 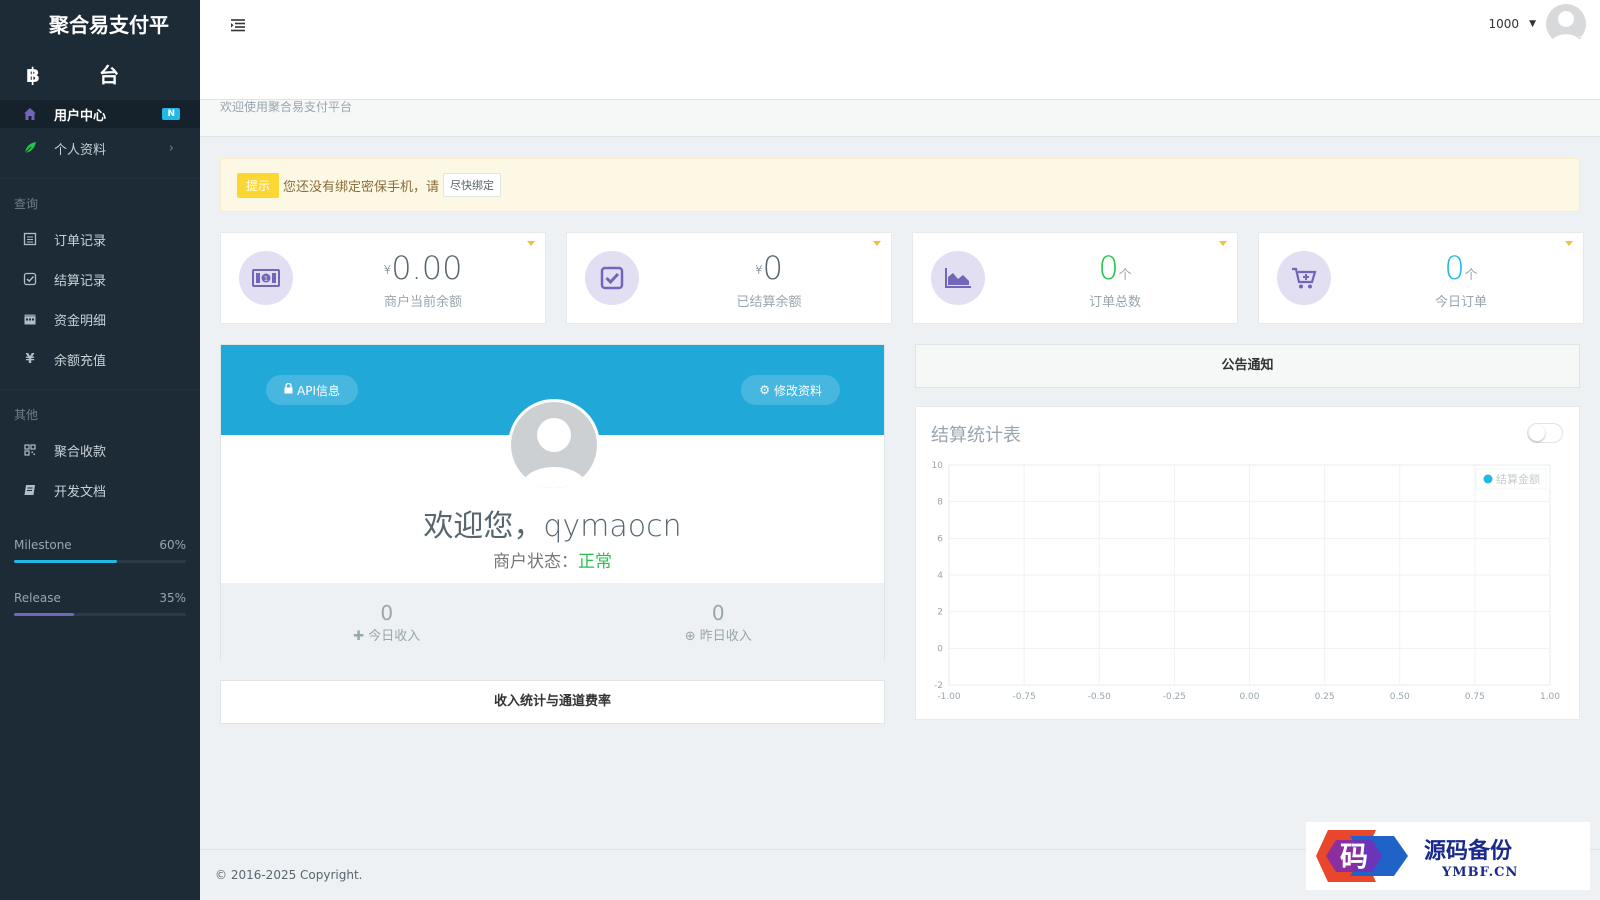 What do you see at coordinates (940, 576) in the screenshot?
I see `y-tick-label: 4` at bounding box center [940, 576].